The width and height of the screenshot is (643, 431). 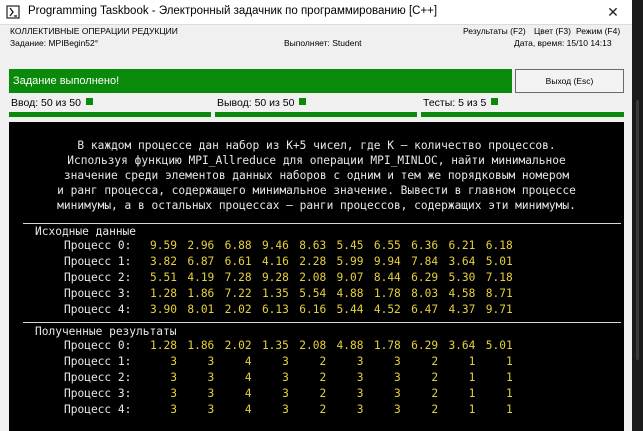 I want to click on mode-menu-item: Режим (F4), so click(x=598, y=31).